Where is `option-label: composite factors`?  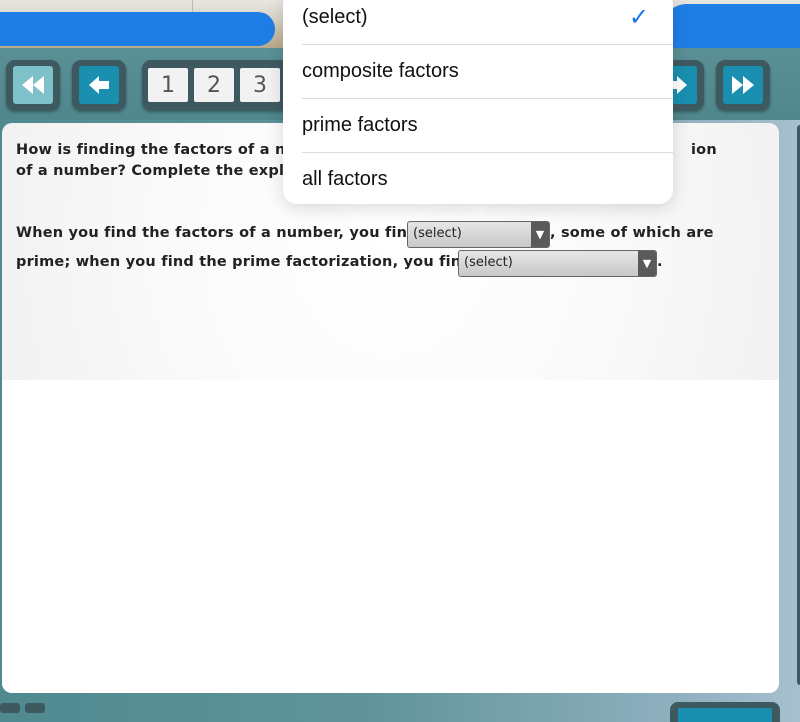
option-label: composite factors is located at coordinates (380, 71).